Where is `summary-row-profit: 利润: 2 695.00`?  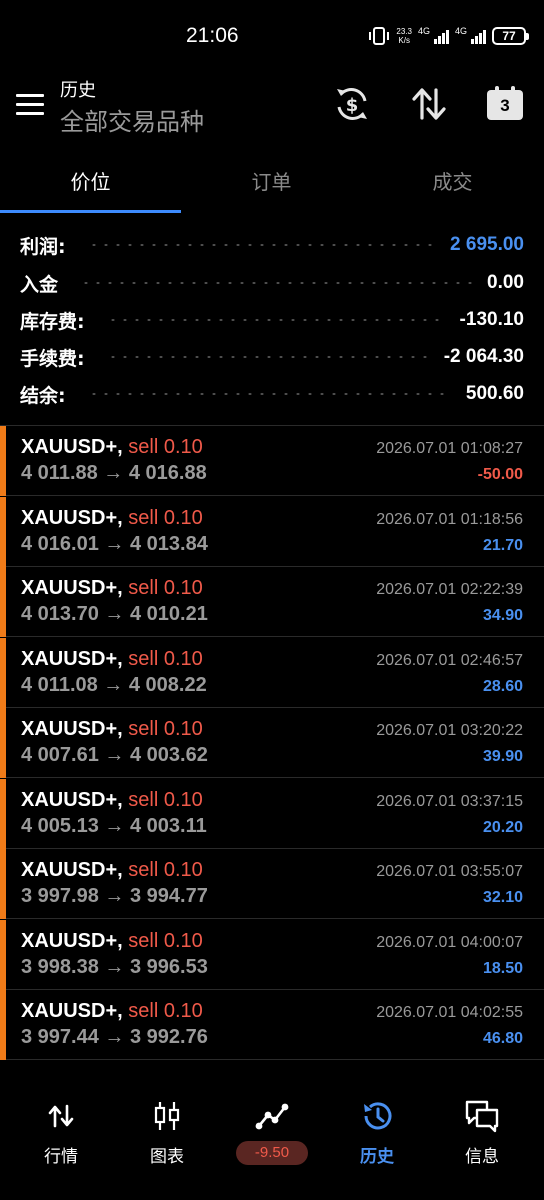
summary-row-profit: 利润: 2 695.00 is located at coordinates (272, 245).